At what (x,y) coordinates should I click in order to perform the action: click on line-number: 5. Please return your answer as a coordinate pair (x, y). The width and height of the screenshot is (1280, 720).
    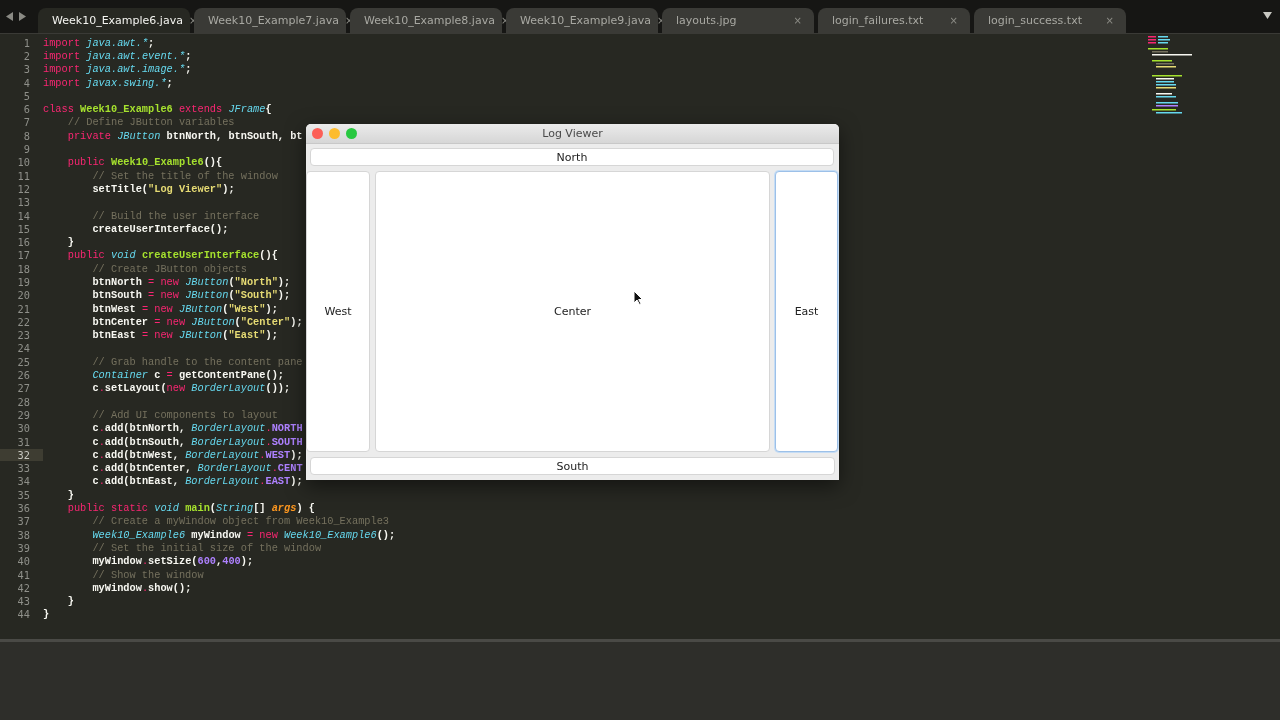
    Looking at the image, I should click on (26, 95).